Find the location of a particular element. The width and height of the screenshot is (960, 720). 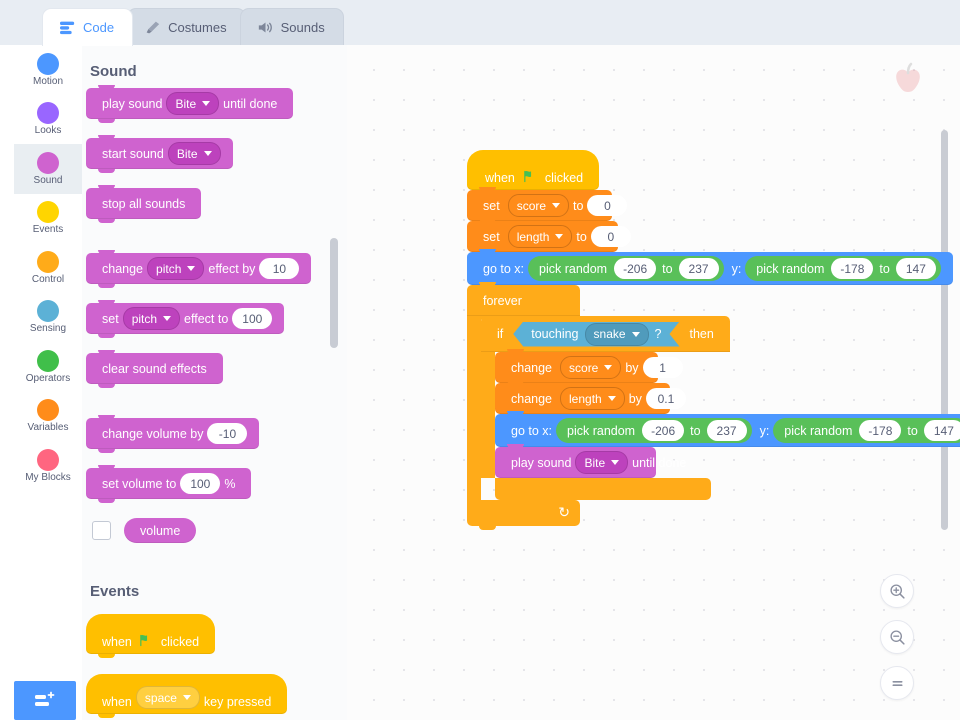

category-events: Events is located at coordinates (48, 219).